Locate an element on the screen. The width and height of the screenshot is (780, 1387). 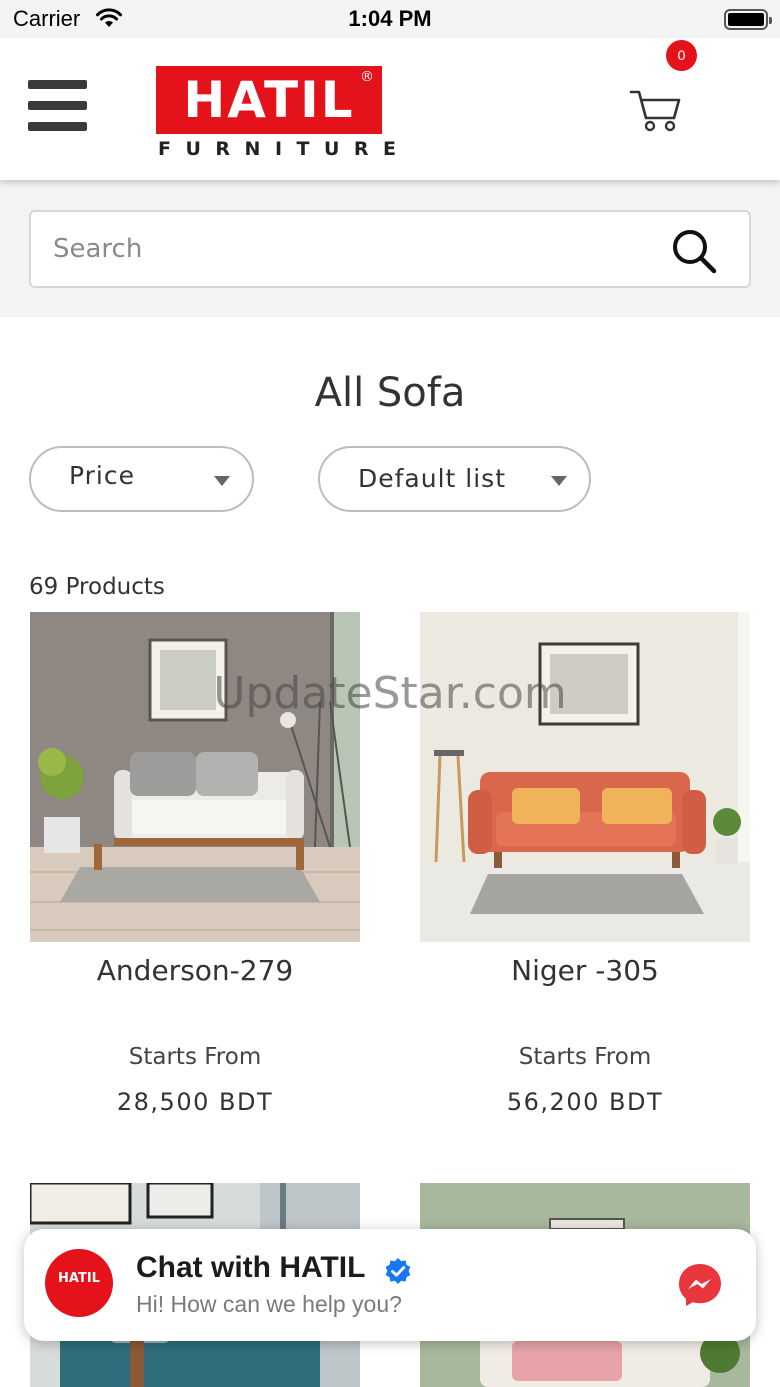
app-header: HATIL ® FURNITURE is located at coordinates (390, 109).